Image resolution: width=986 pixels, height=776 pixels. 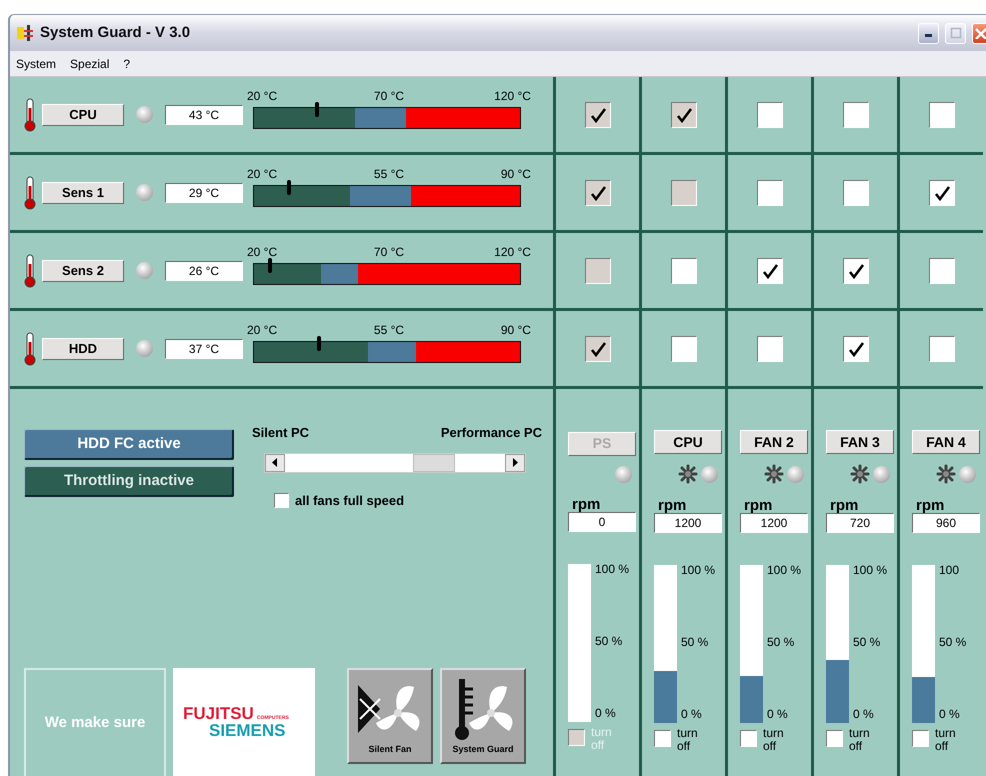 I want to click on sensor-button: Sens 2, so click(x=83, y=271).